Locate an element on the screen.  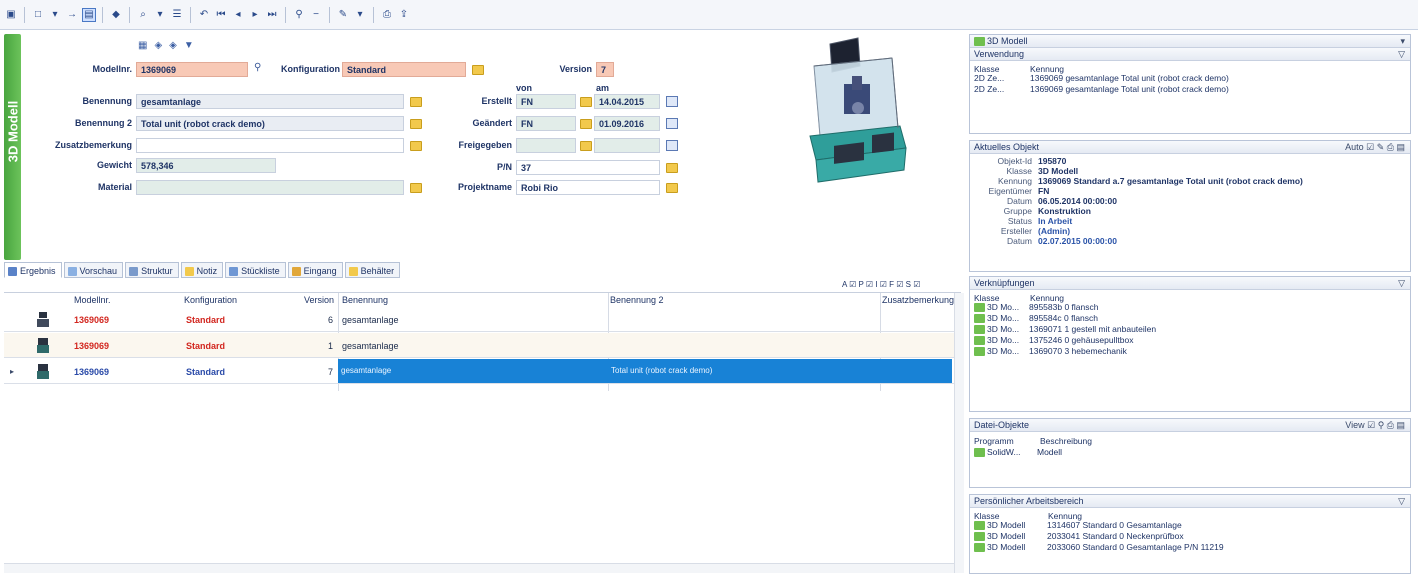
list-item: 3D Mo... 895584c 0 flansch is located at coordinates (1190, 318).